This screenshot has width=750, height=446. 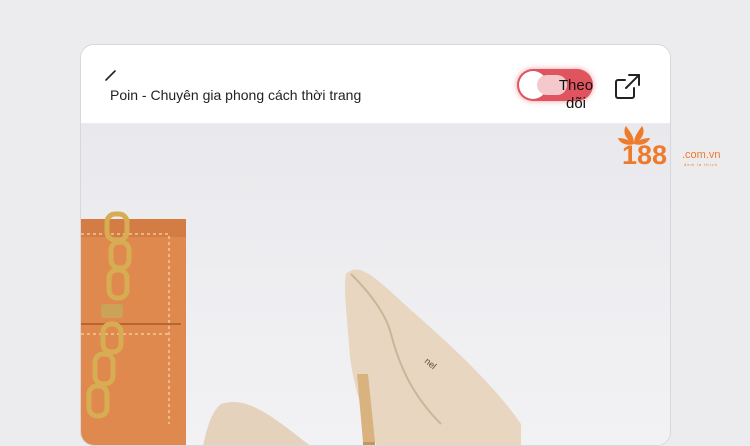 I want to click on logo-number: 188, so click(x=644, y=154).